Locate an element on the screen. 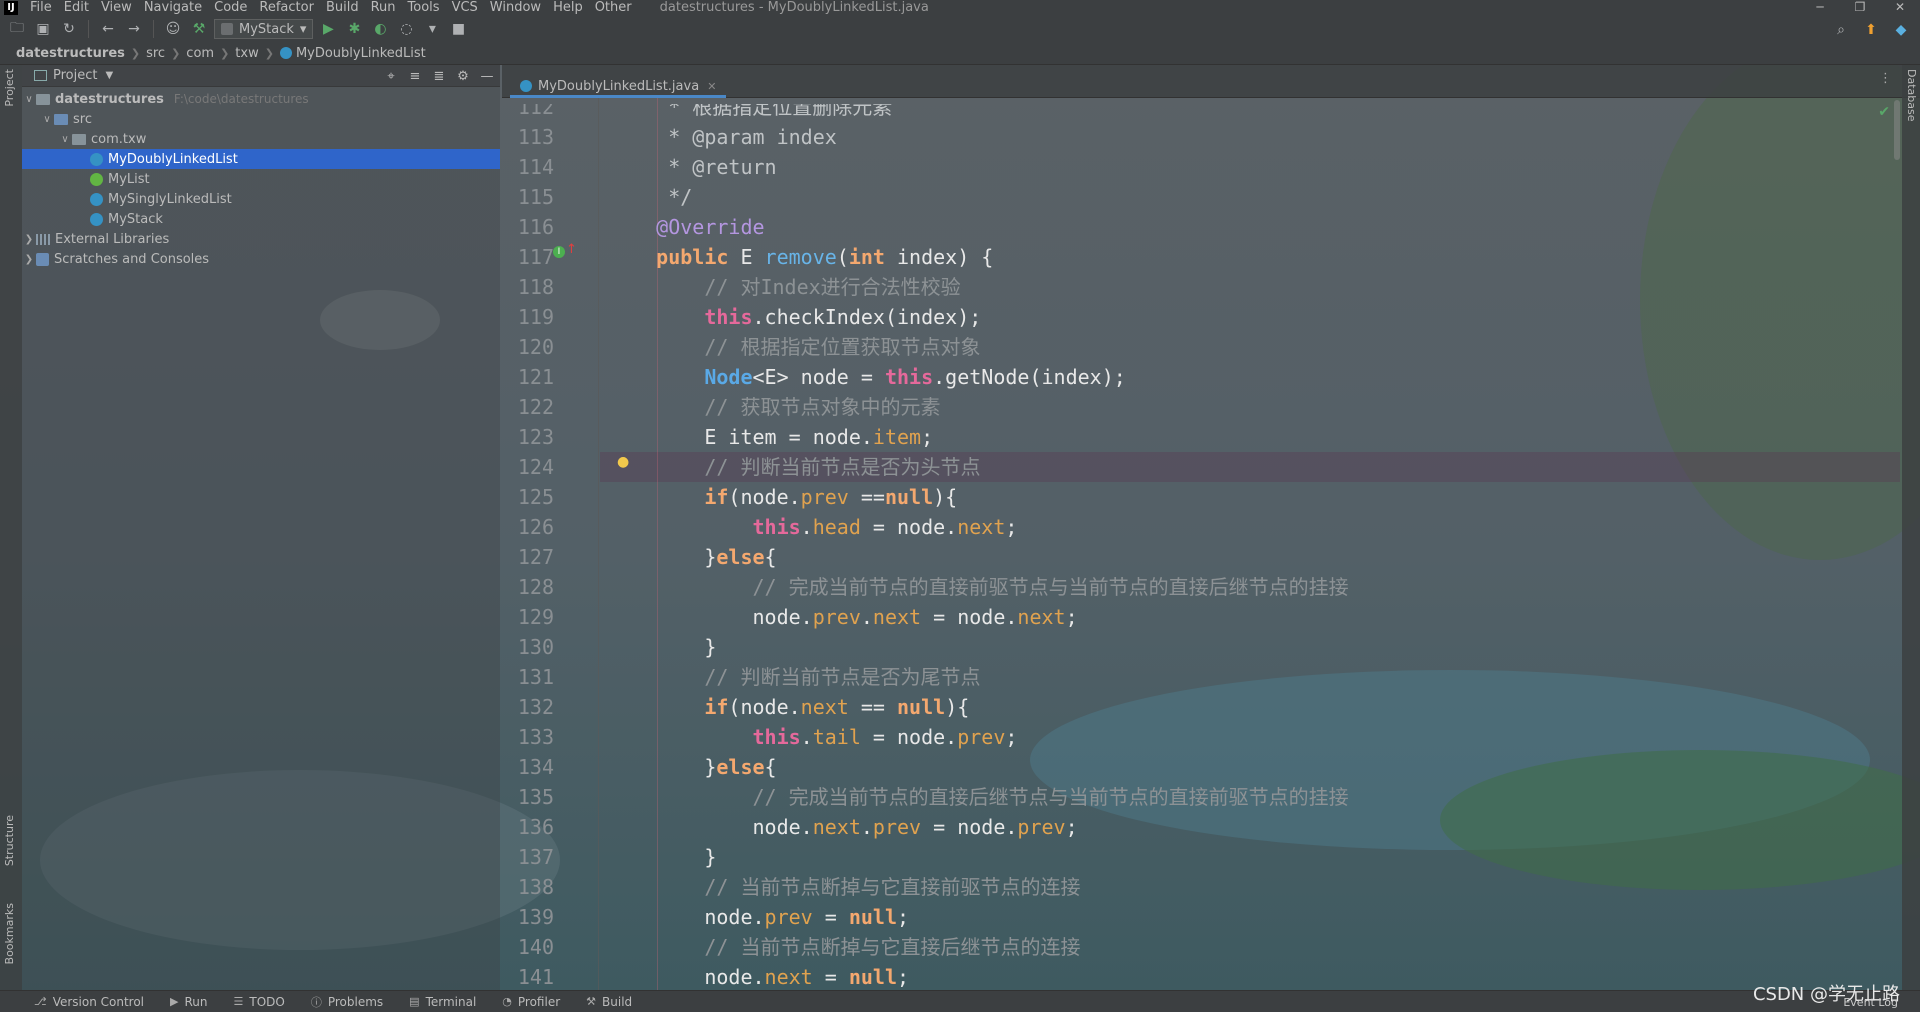 The image size is (1920, 1012). event-log-button: Event Log is located at coordinates (1870, 1002).